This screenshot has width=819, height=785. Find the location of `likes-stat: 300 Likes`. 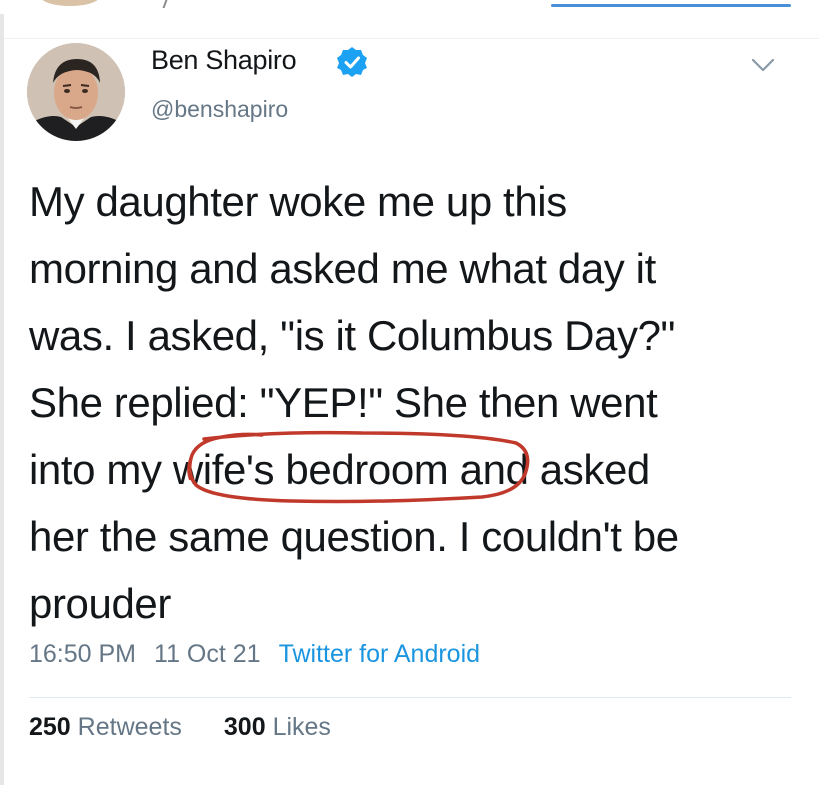

likes-stat: 300 Likes is located at coordinates (277, 727).